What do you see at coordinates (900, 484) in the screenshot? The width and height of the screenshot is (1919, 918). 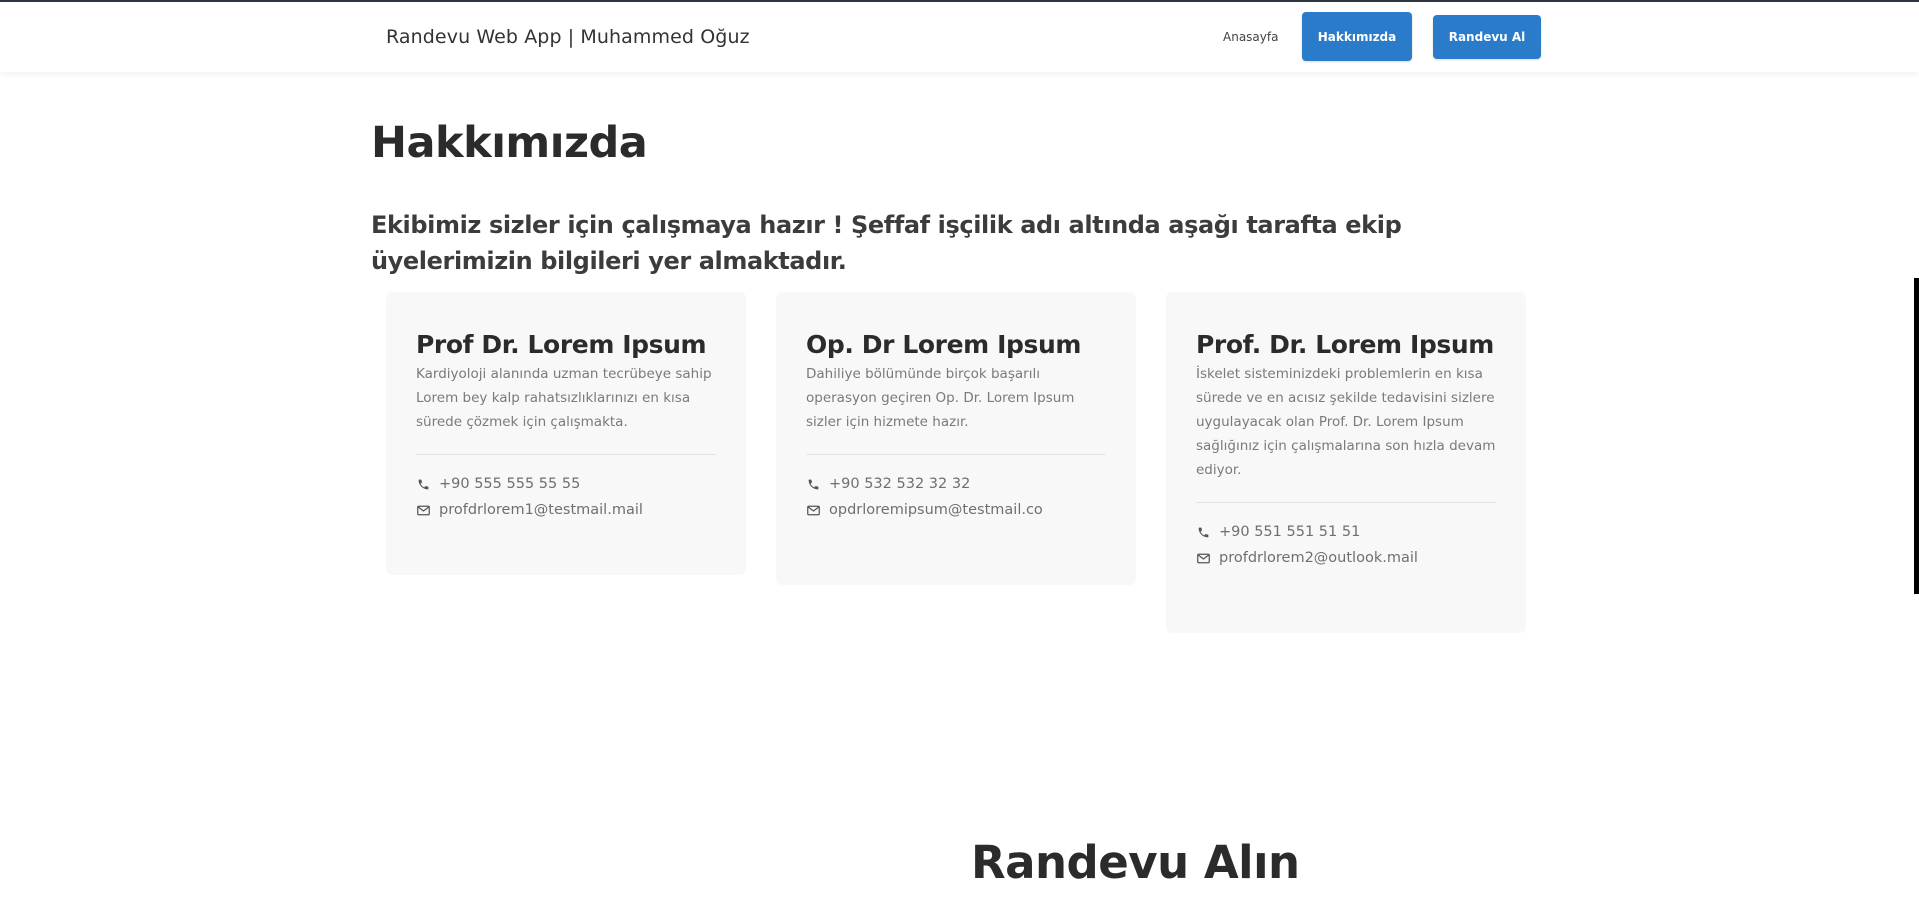 I see `doctor-phone: +90 532 532 32 32` at bounding box center [900, 484].